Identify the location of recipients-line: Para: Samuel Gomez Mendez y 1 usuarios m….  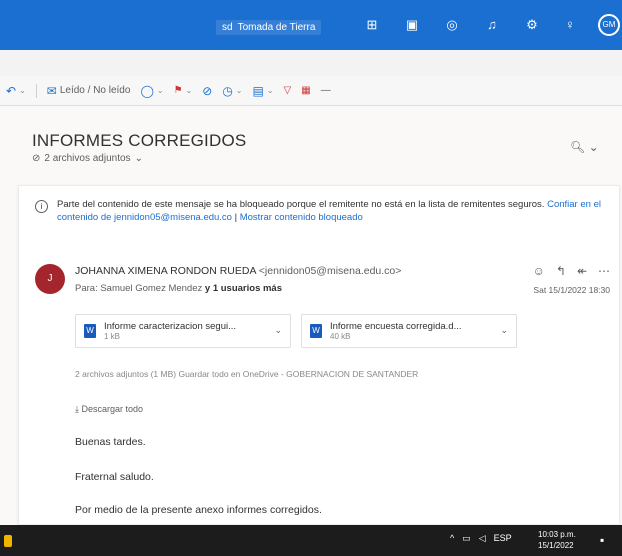
(178, 288).